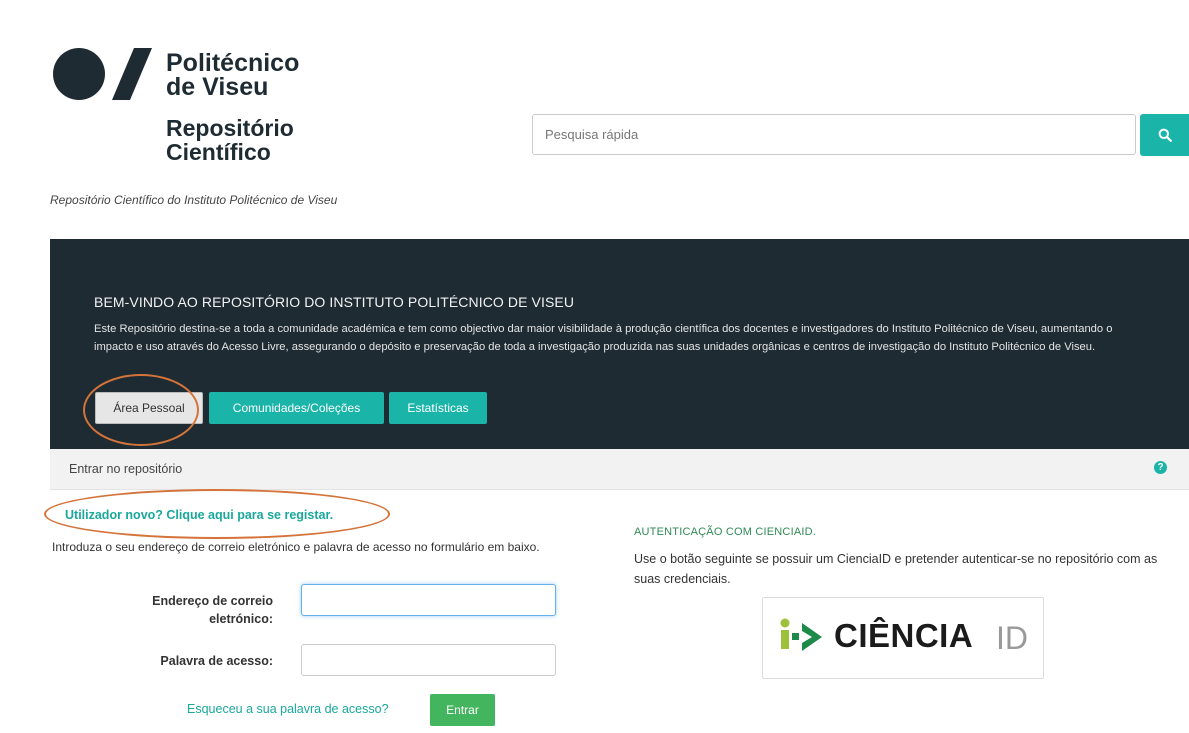 The image size is (1189, 733). I want to click on personal-area-button: Área Pessoal, so click(149, 408).